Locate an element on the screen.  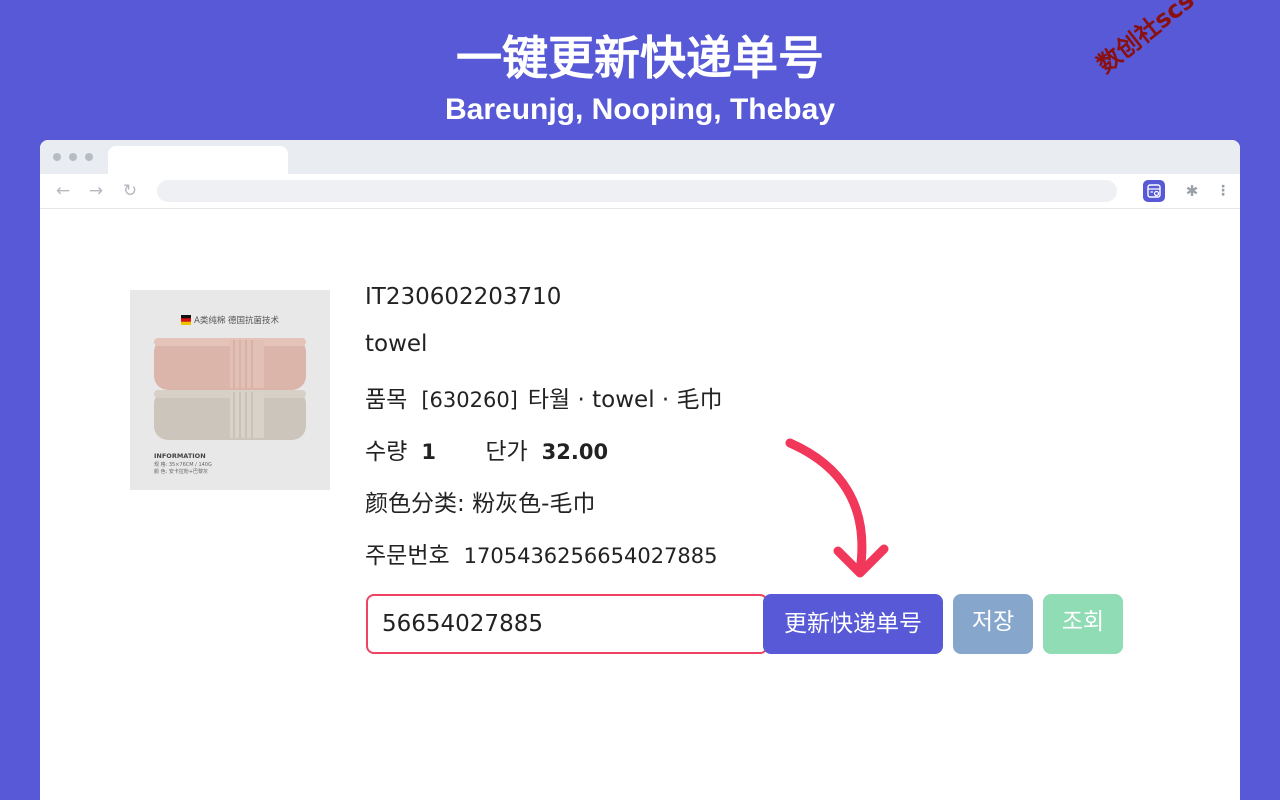
image-info-heading: INFORMATION is located at coordinates (180, 456).